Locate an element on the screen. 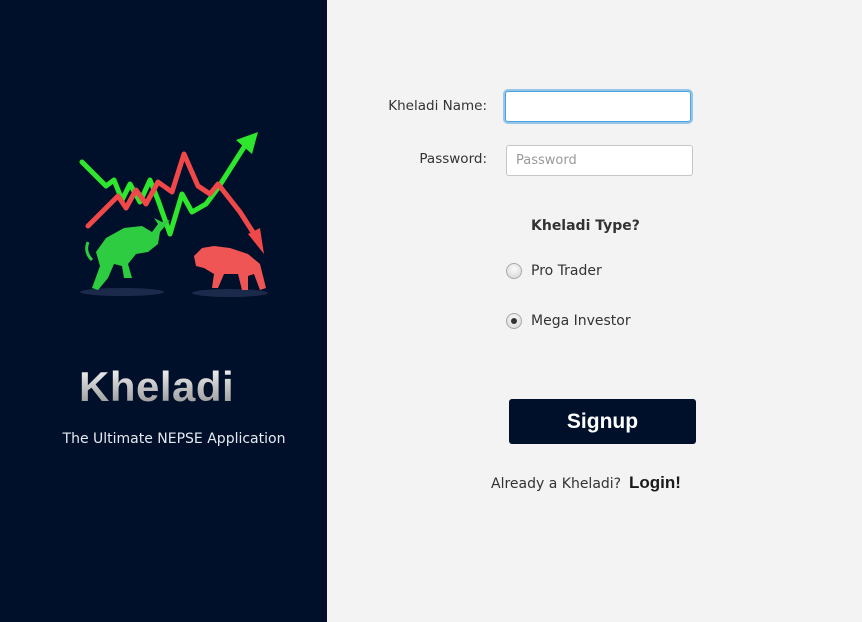 The width and height of the screenshot is (862, 622). radio-circle-icon is located at coordinates (514, 271).